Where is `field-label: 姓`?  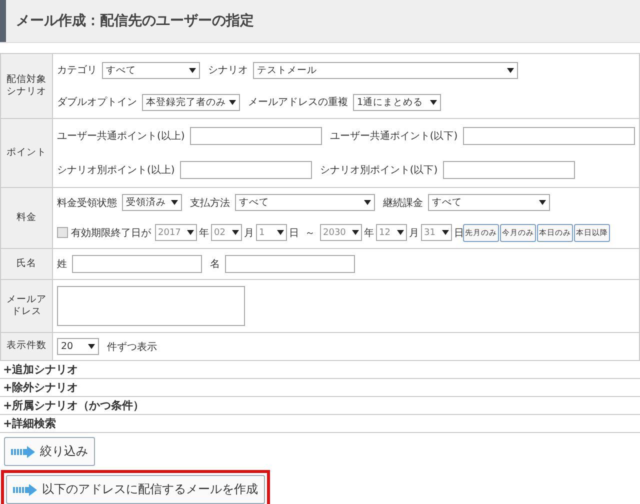
field-label: 姓 is located at coordinates (62, 264).